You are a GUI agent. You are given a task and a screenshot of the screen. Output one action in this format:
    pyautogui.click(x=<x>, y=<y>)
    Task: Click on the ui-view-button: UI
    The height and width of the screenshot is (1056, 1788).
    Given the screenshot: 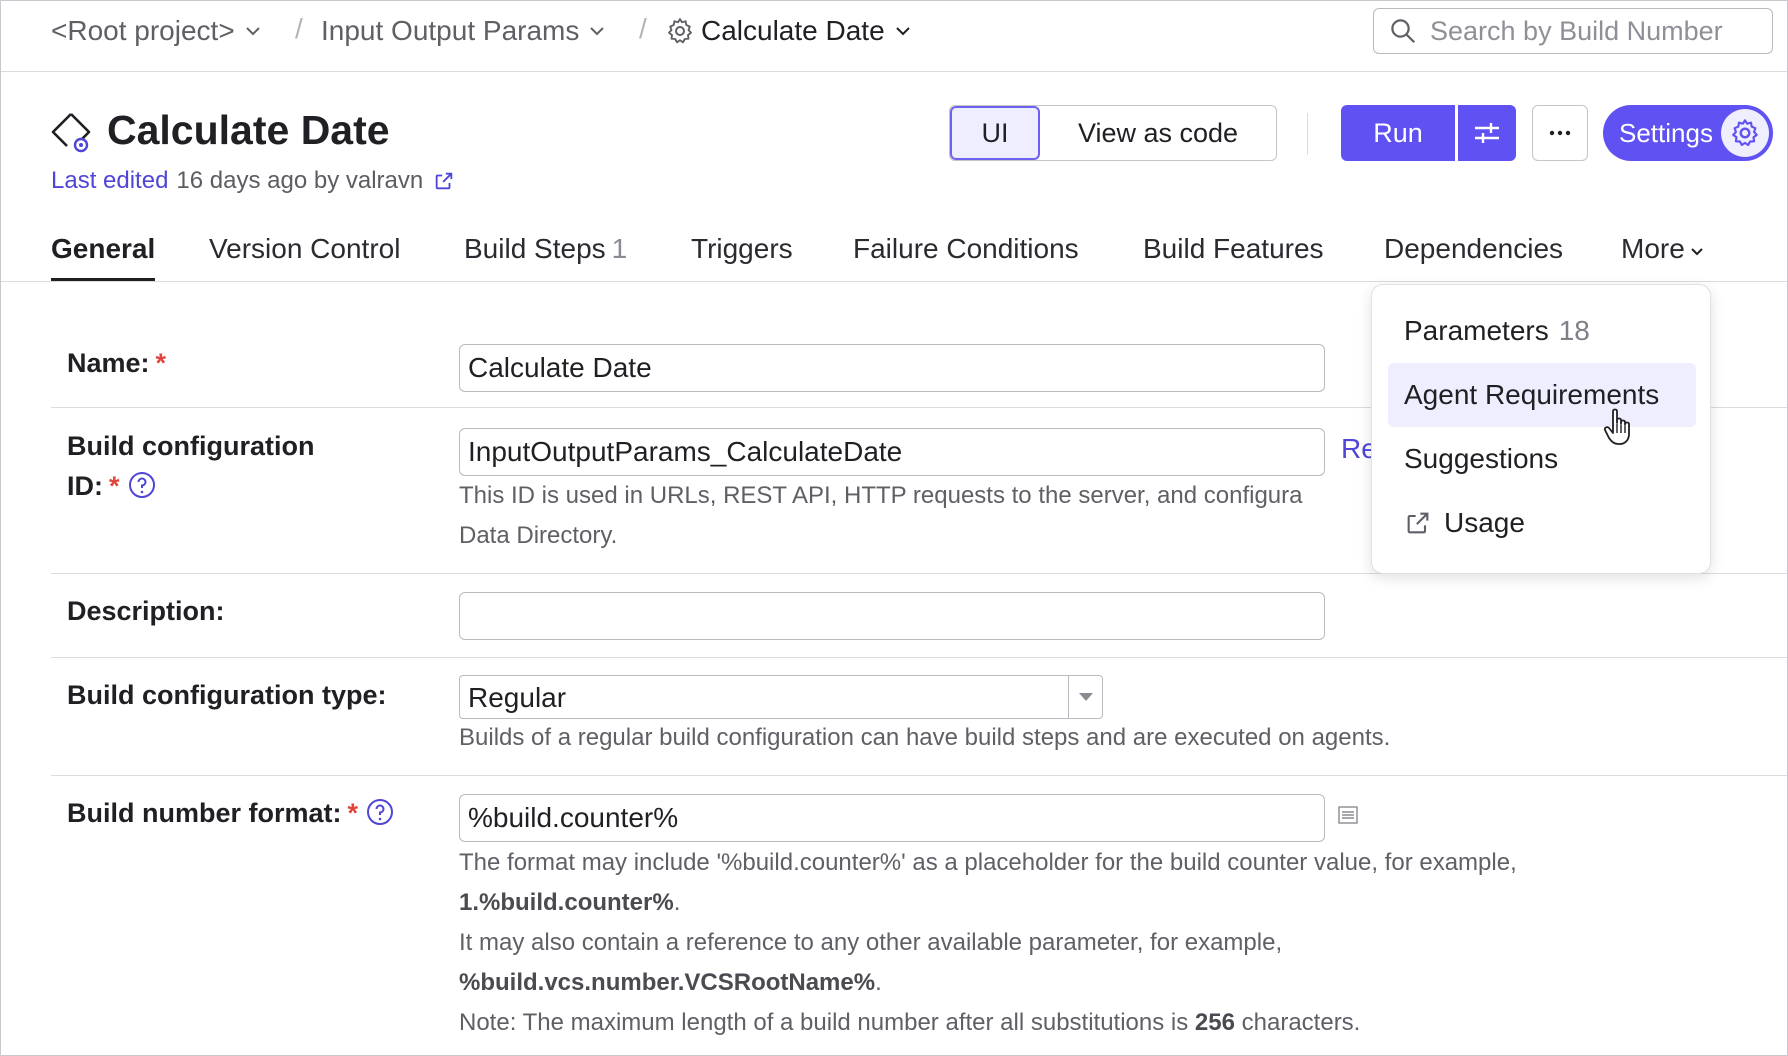 What is the action you would take?
    pyautogui.click(x=995, y=133)
    